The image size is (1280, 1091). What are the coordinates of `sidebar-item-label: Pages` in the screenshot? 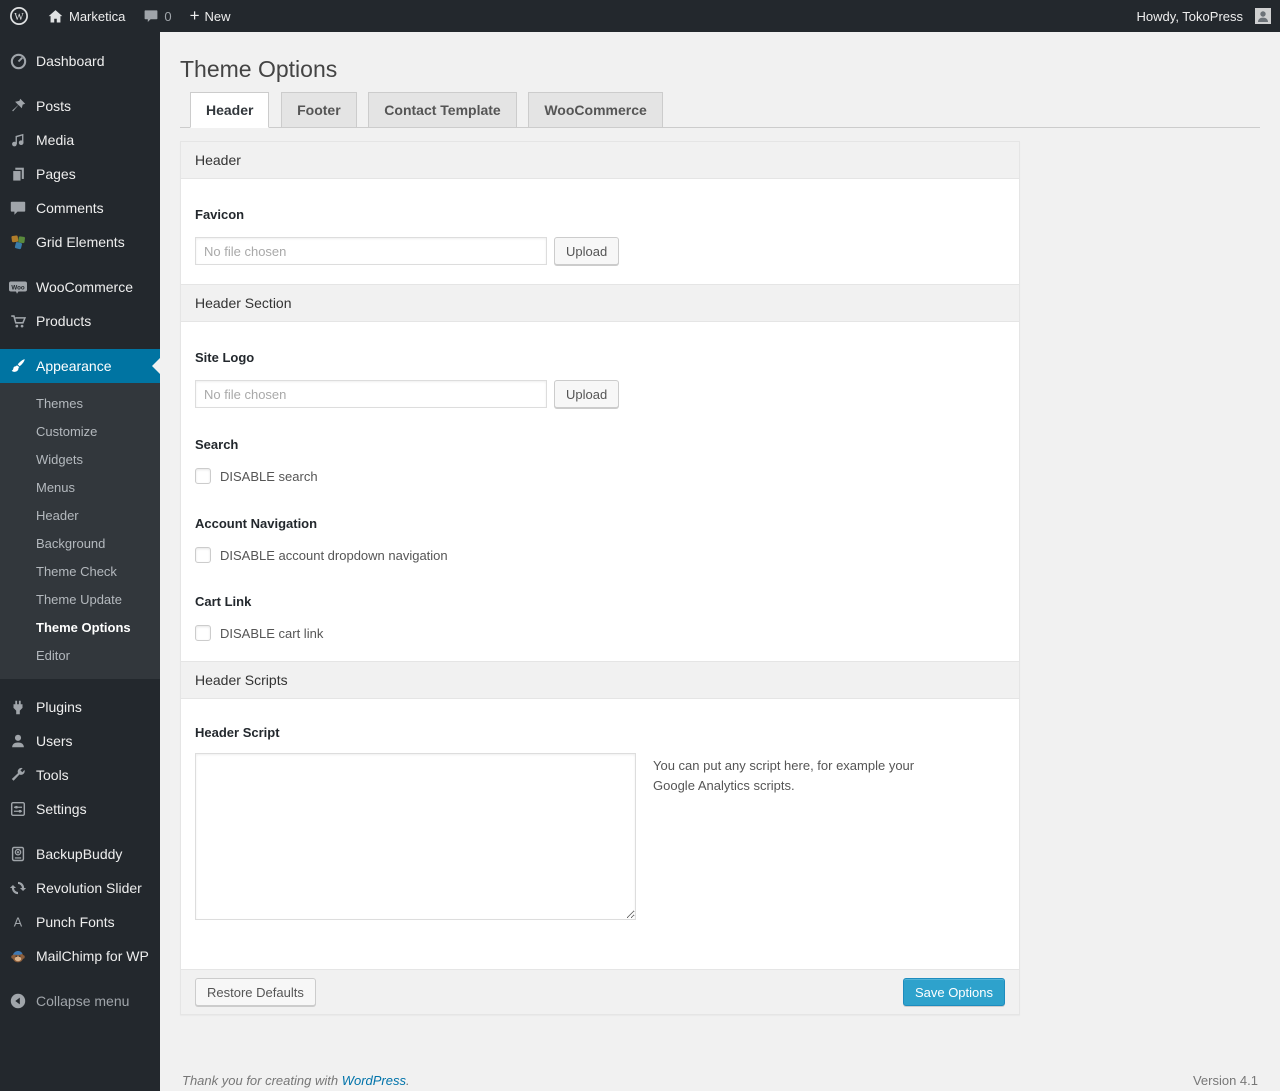 It's located at (56, 174).